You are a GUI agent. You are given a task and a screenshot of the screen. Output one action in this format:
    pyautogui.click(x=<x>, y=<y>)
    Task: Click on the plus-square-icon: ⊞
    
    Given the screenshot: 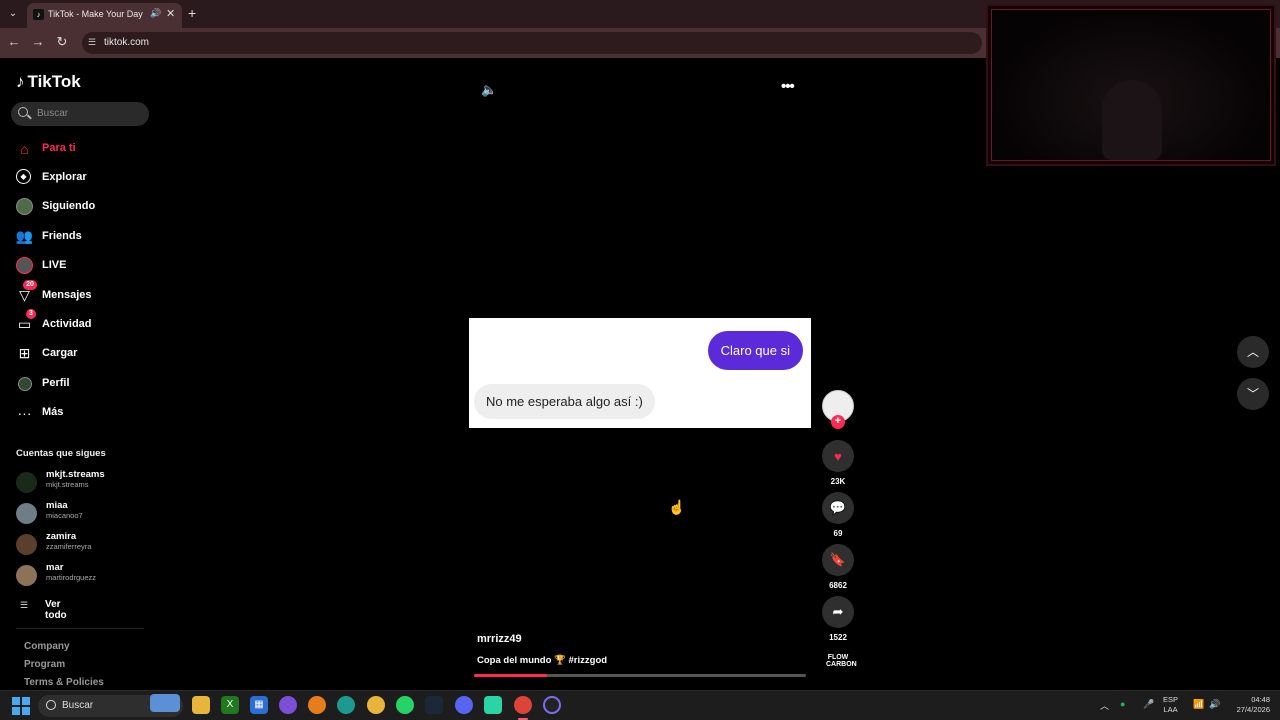 What is the action you would take?
    pyautogui.click(x=24, y=353)
    